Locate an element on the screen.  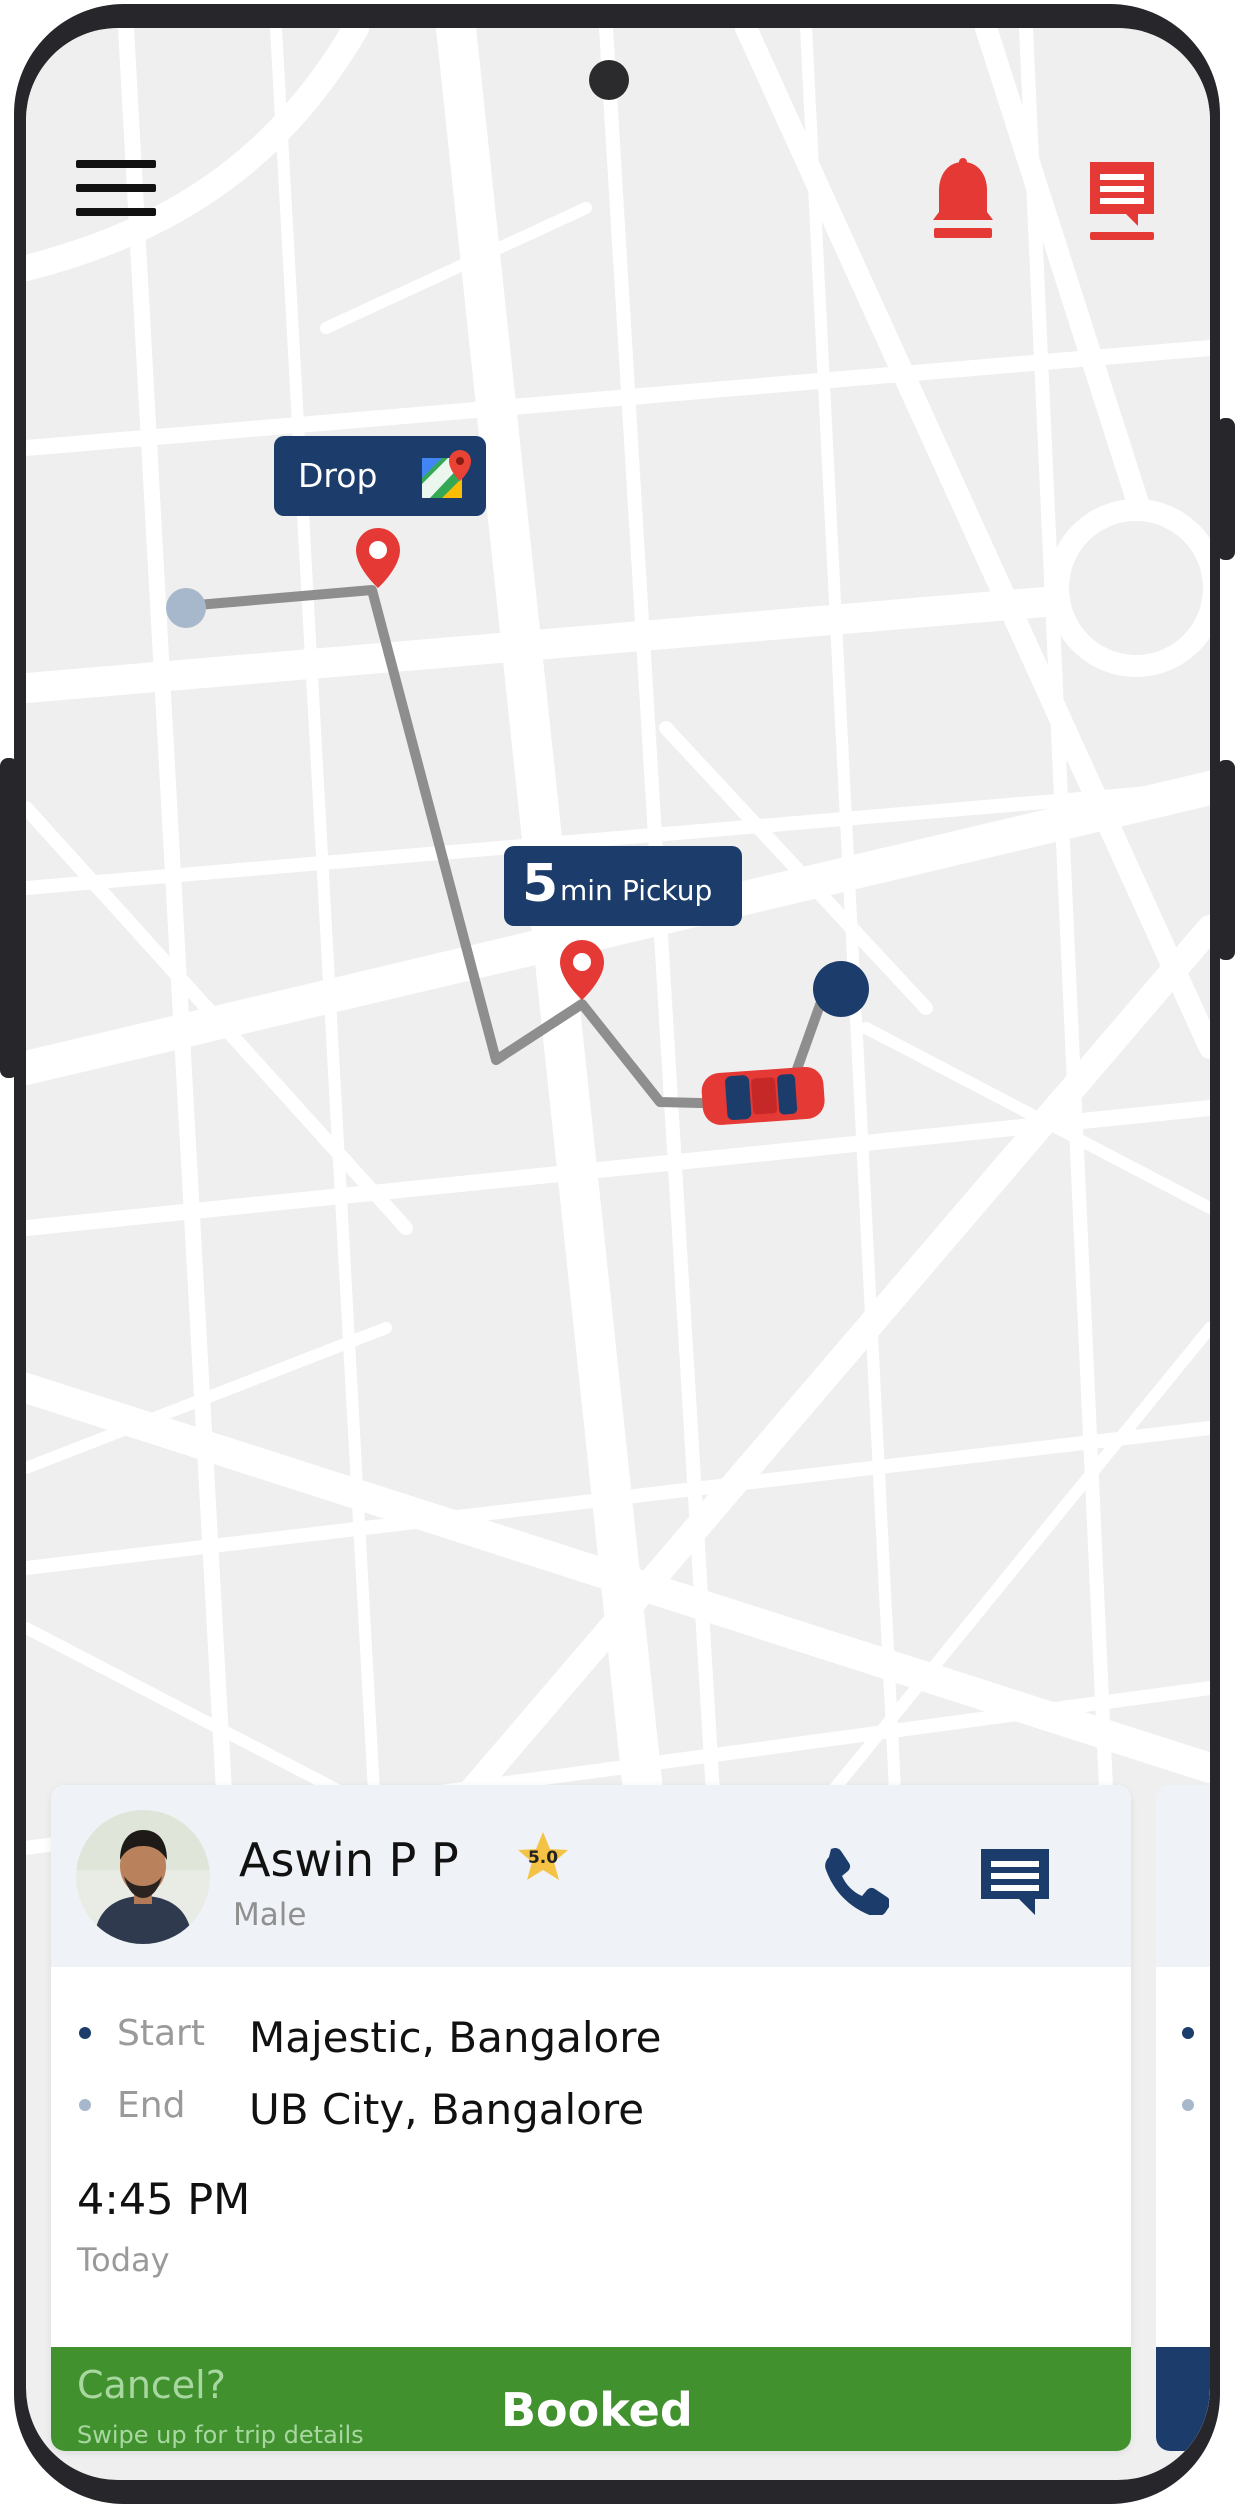
pickup-label: Pickup is located at coordinates (667, 890).